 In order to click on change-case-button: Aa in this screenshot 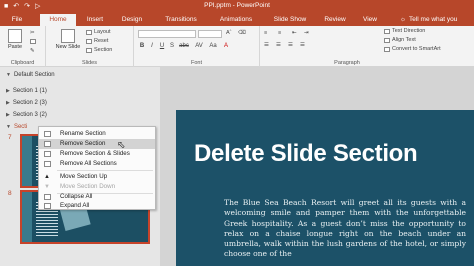, I will do `click(213, 46)`.